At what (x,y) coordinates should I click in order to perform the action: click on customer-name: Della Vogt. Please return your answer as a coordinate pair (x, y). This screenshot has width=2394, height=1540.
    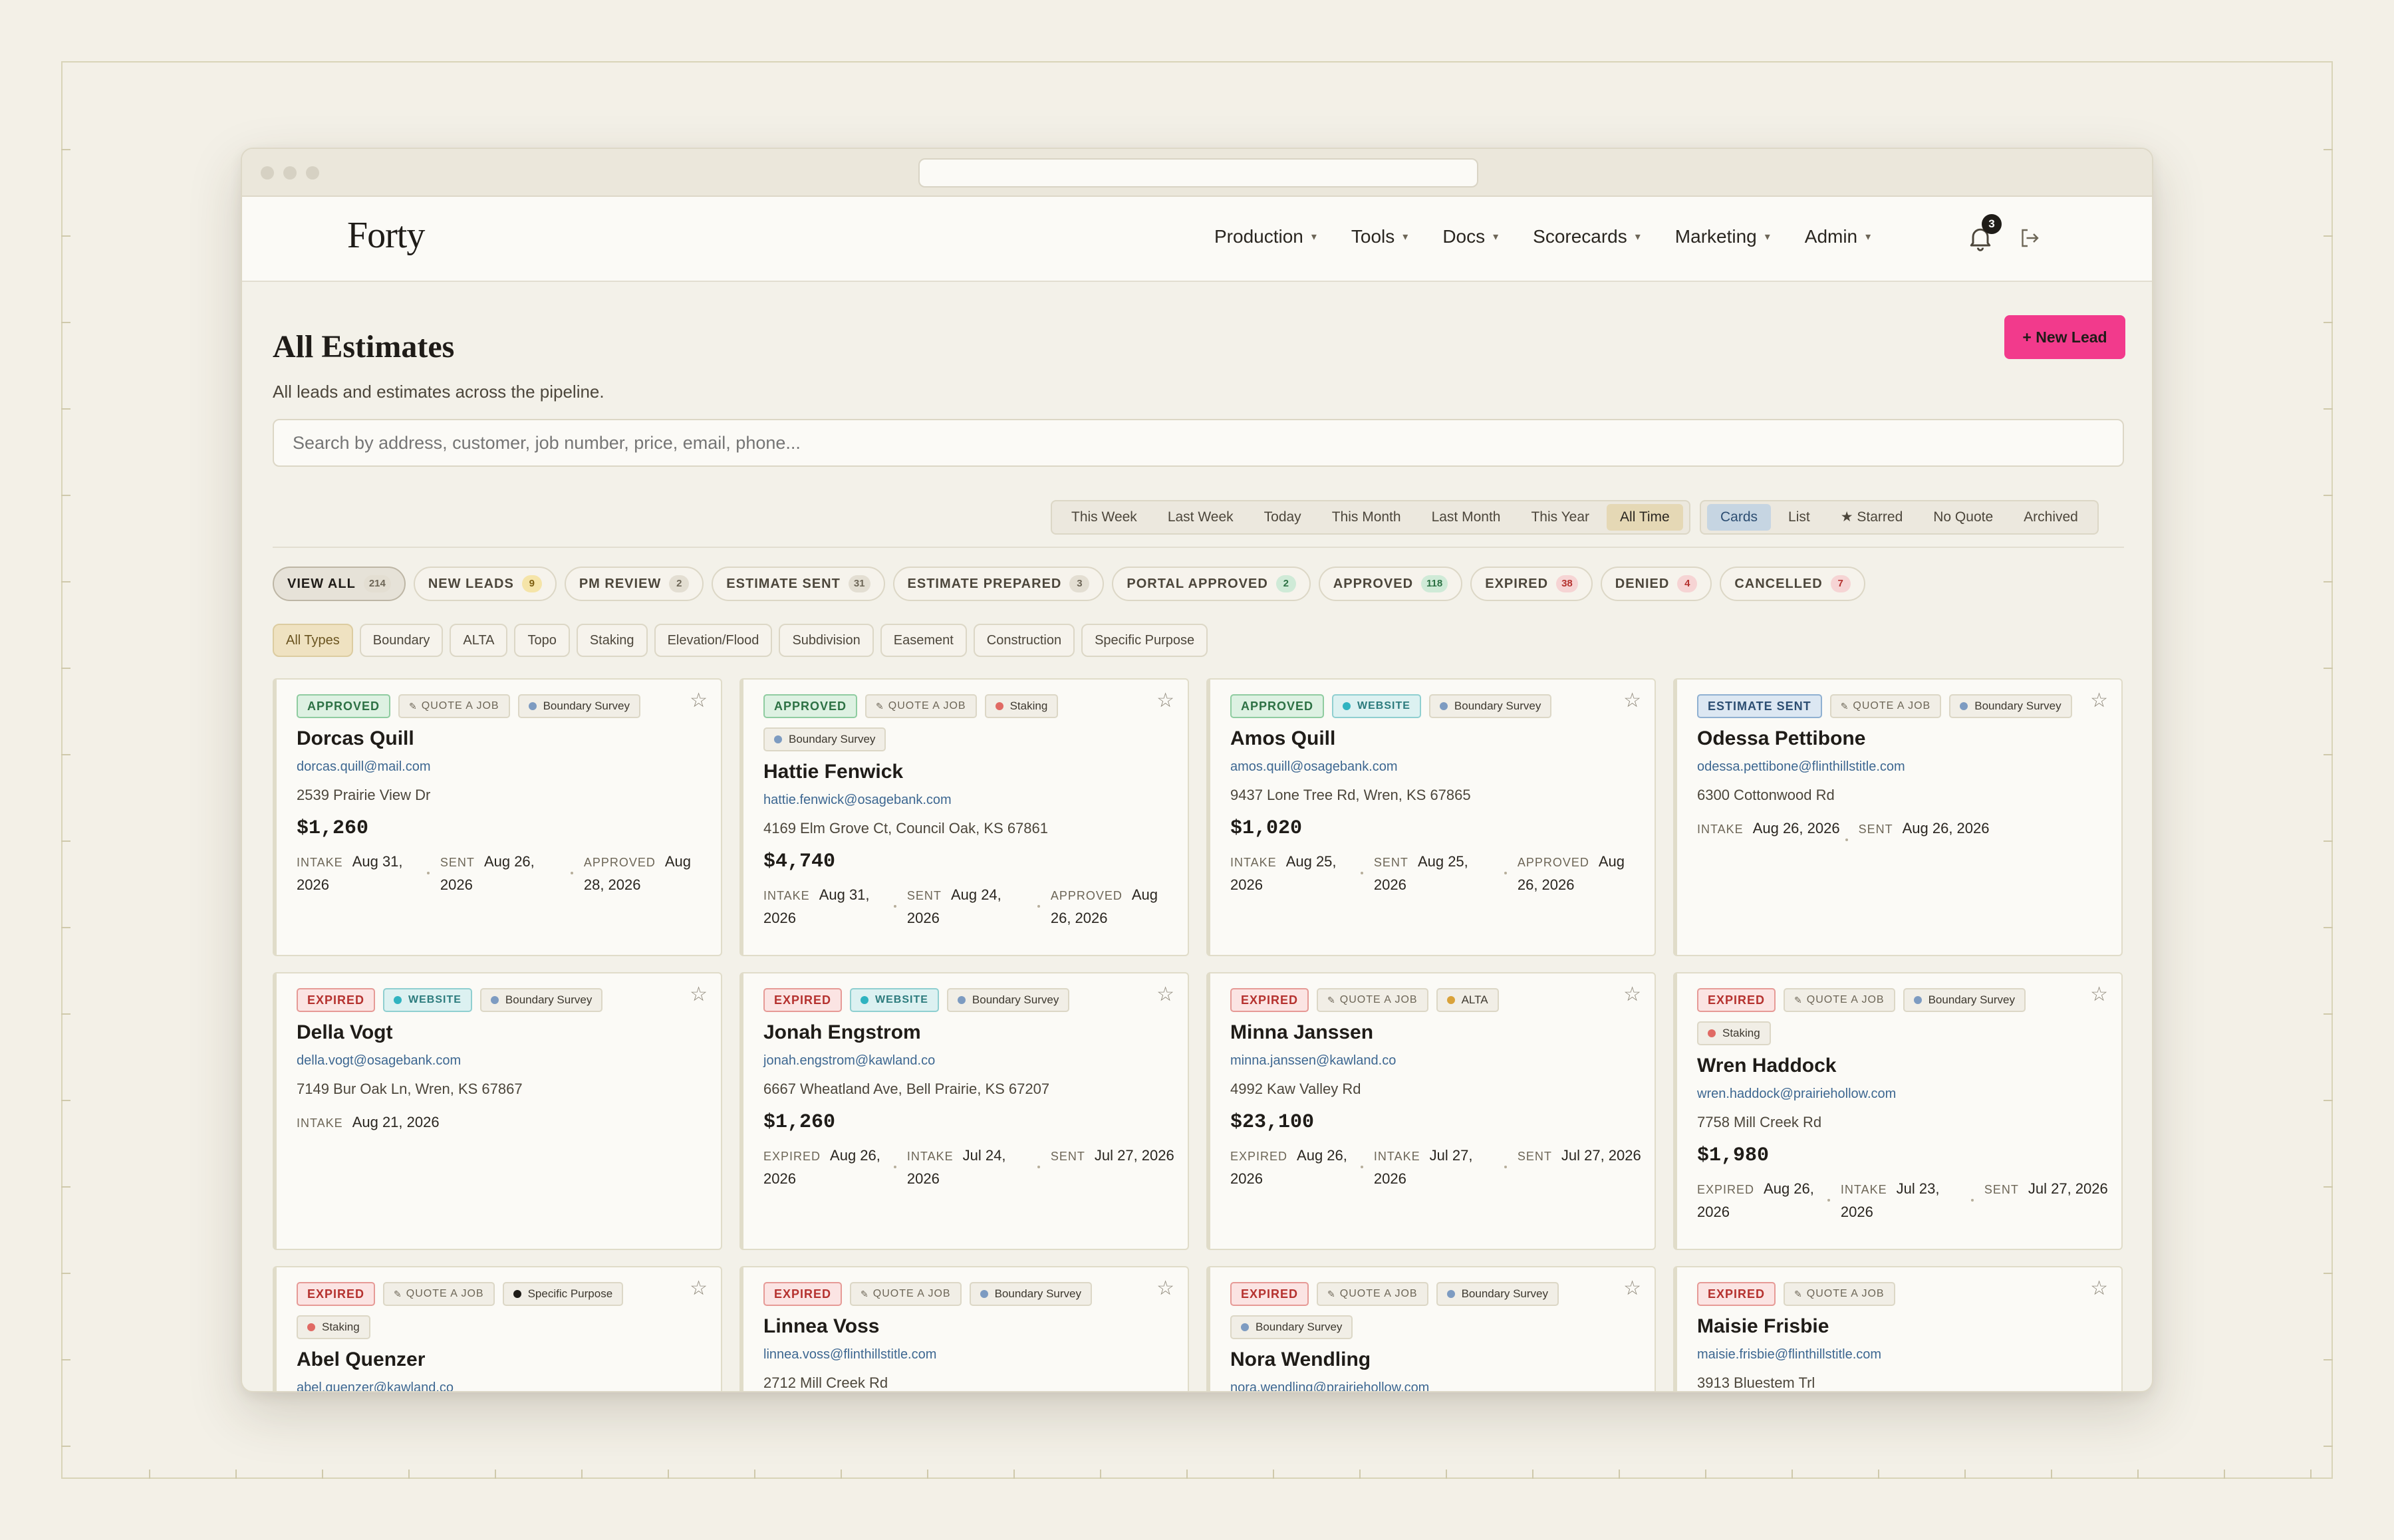
    Looking at the image, I should click on (509, 1032).